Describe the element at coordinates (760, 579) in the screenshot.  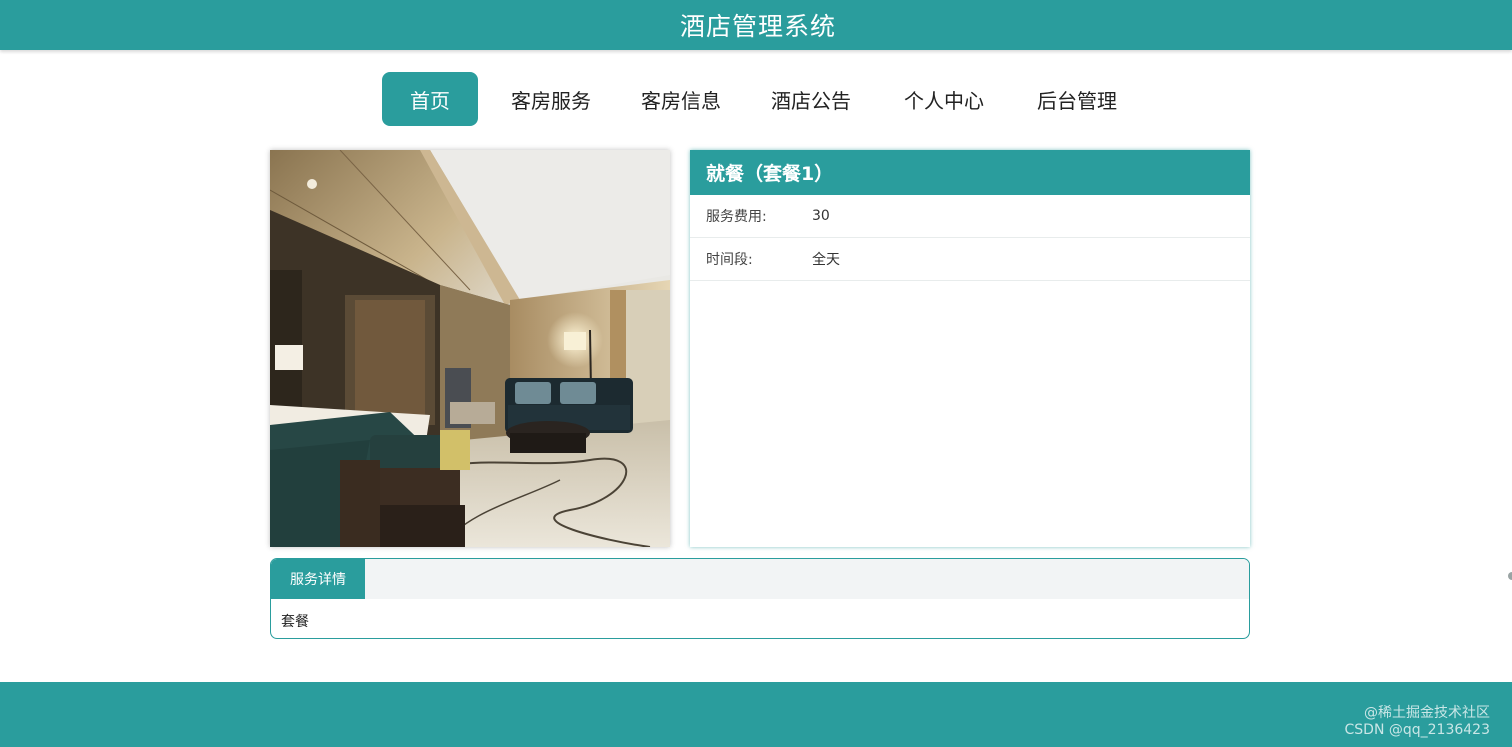
I see `details-tab-bar: 服务详情` at that location.